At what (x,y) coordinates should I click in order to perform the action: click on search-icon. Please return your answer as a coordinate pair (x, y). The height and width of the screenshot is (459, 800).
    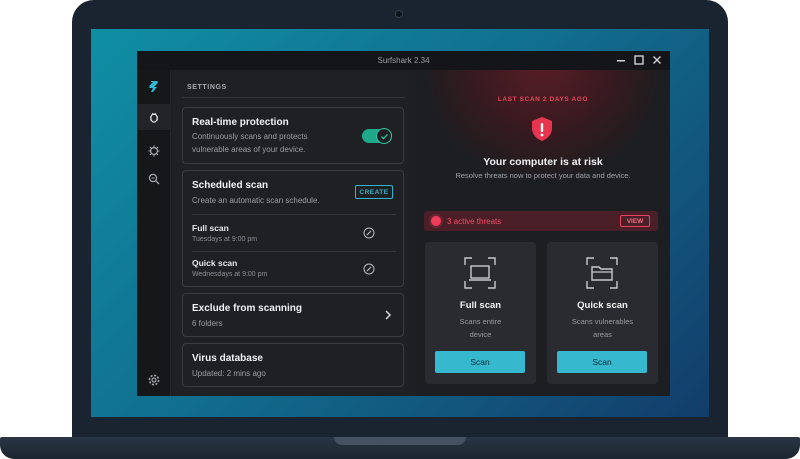
    Looking at the image, I should click on (154, 179).